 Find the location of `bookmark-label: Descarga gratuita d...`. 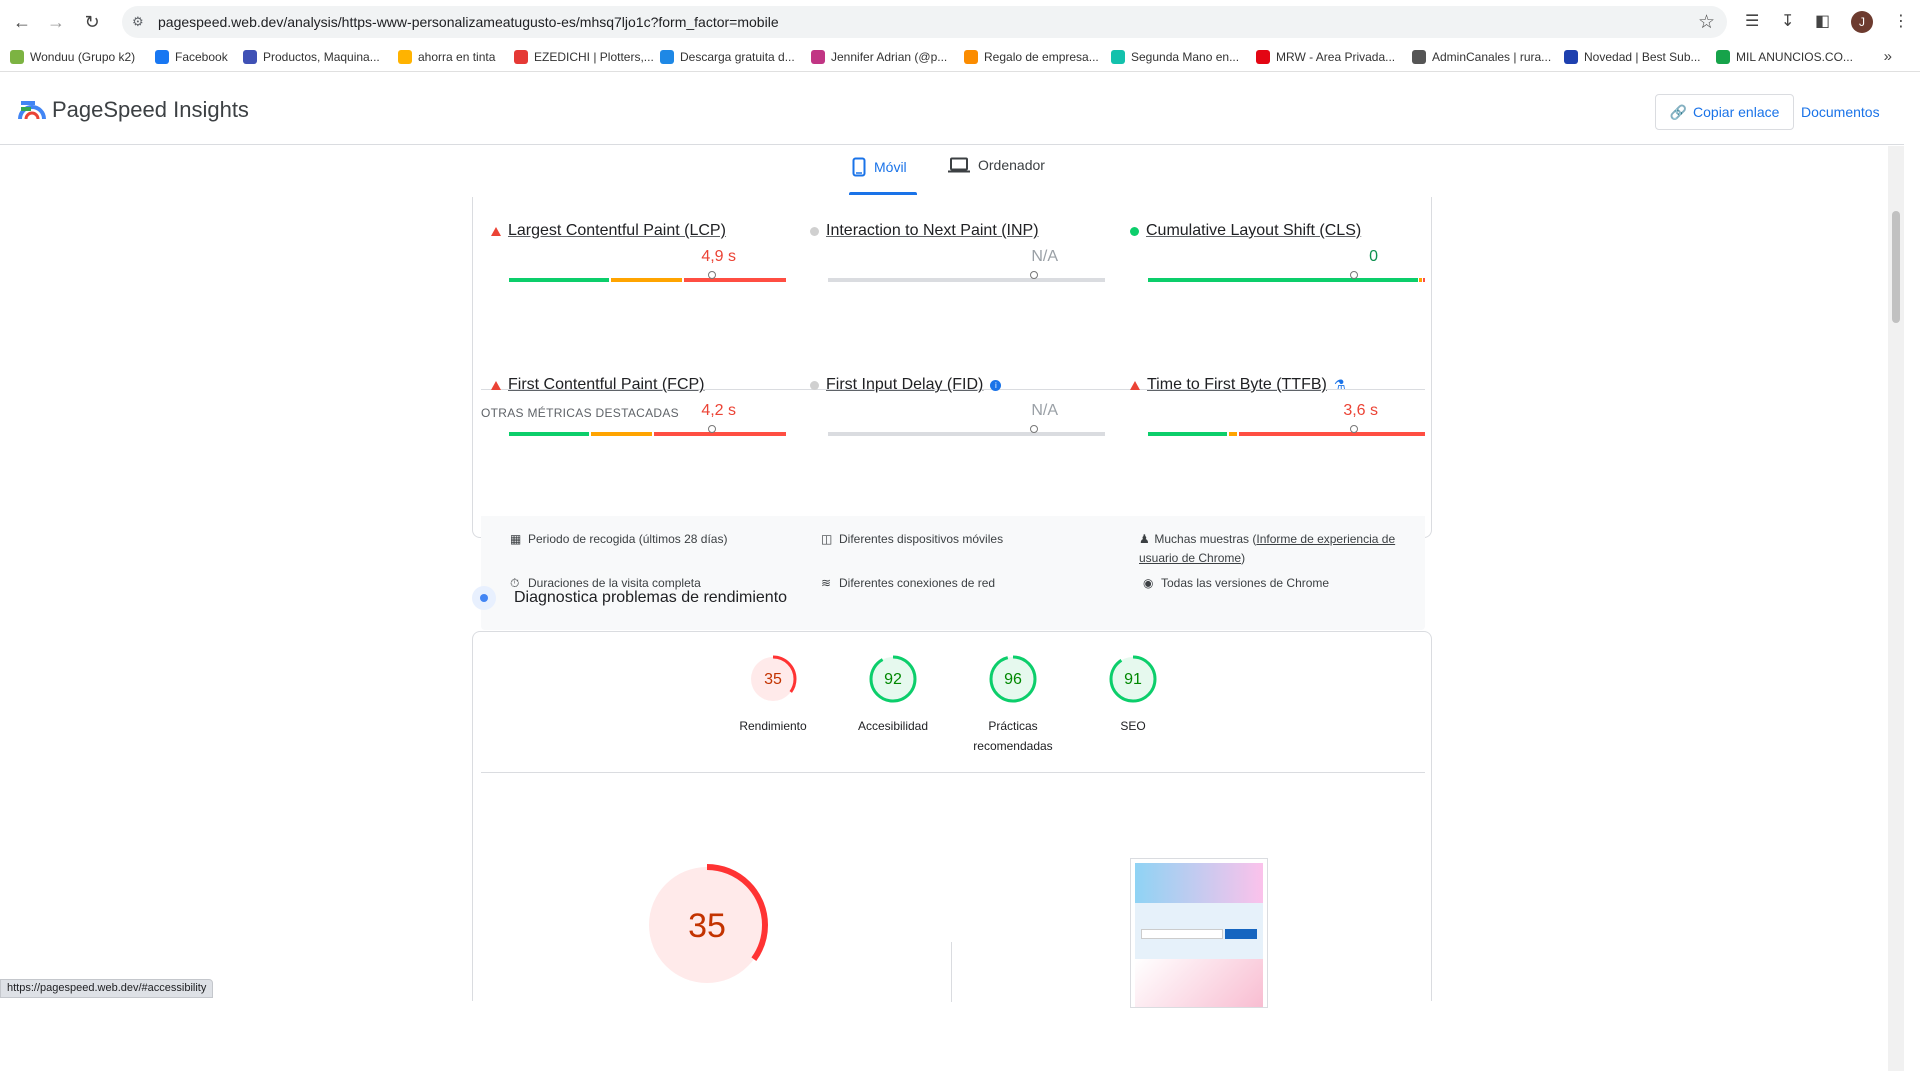

bookmark-label: Descarga gratuita d... is located at coordinates (737, 57).